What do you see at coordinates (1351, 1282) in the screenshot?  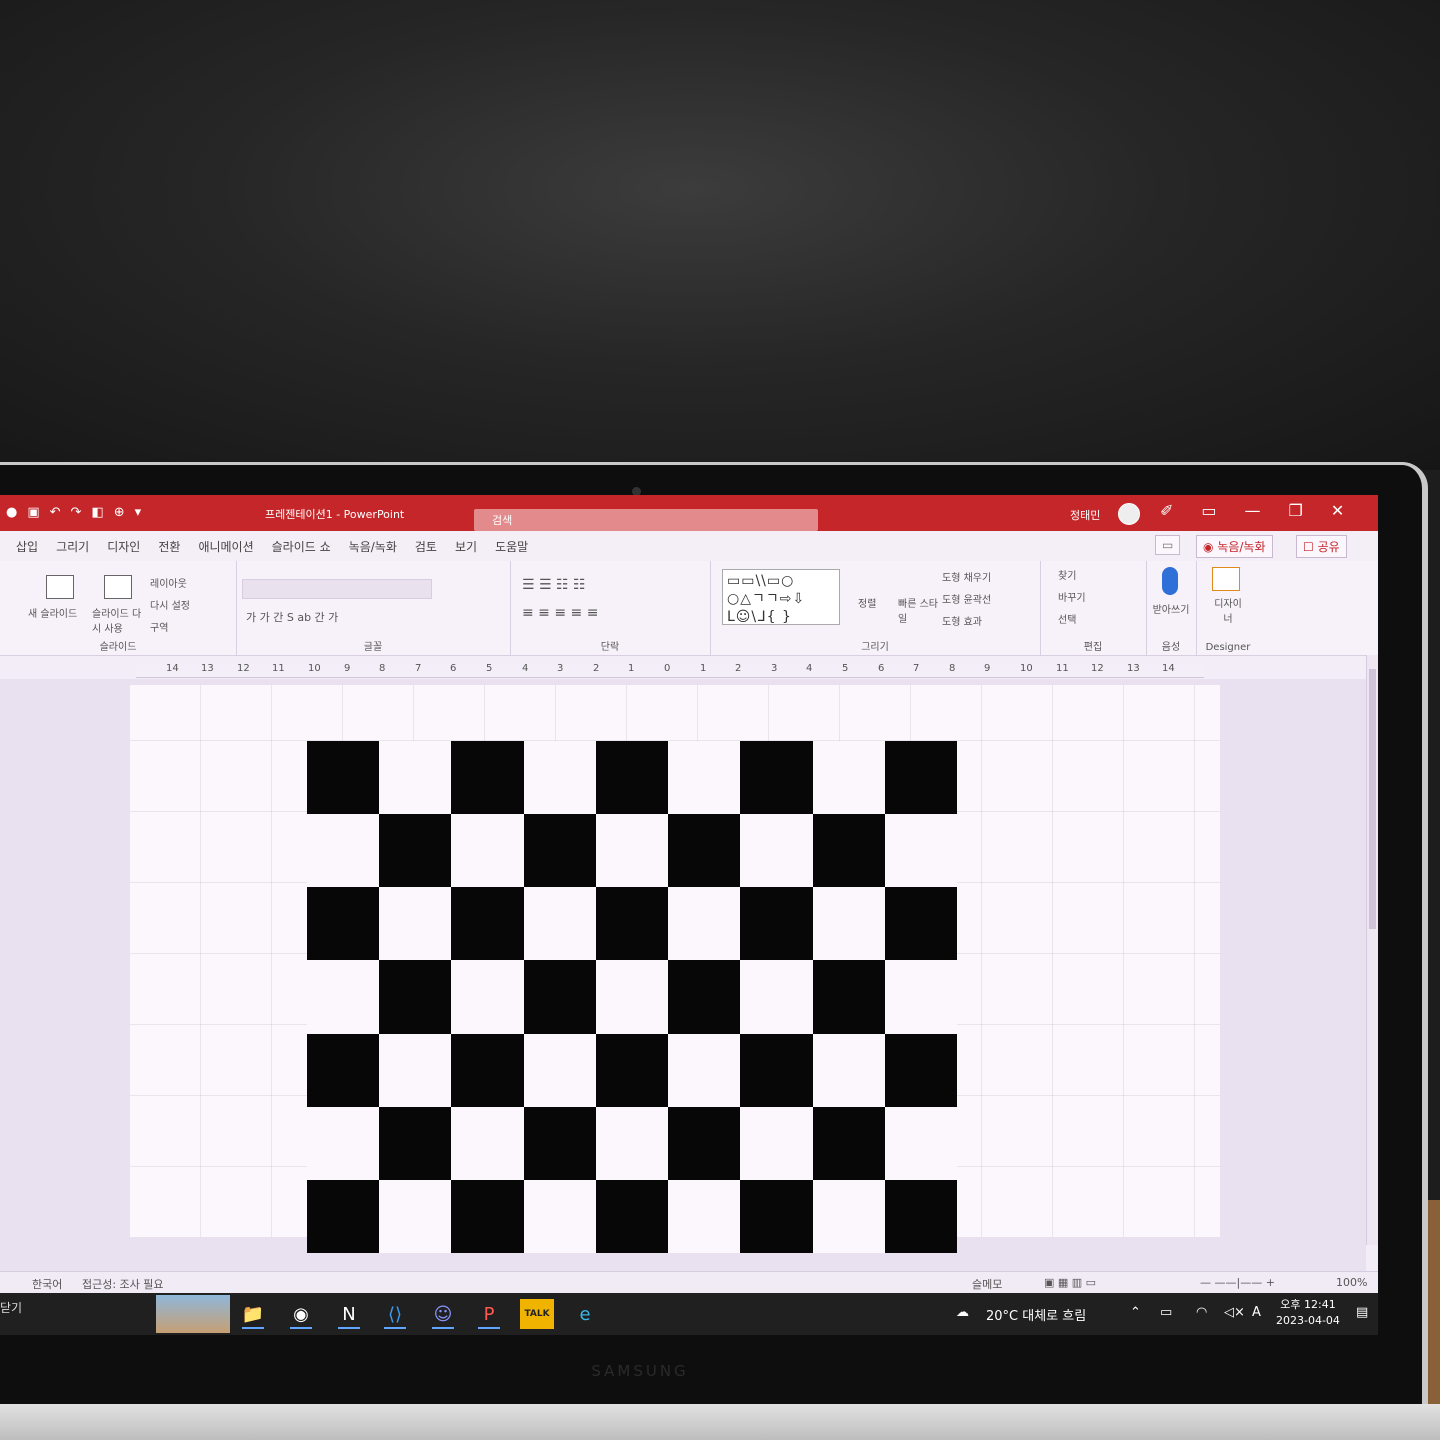 I see `zoom-level: 100%` at bounding box center [1351, 1282].